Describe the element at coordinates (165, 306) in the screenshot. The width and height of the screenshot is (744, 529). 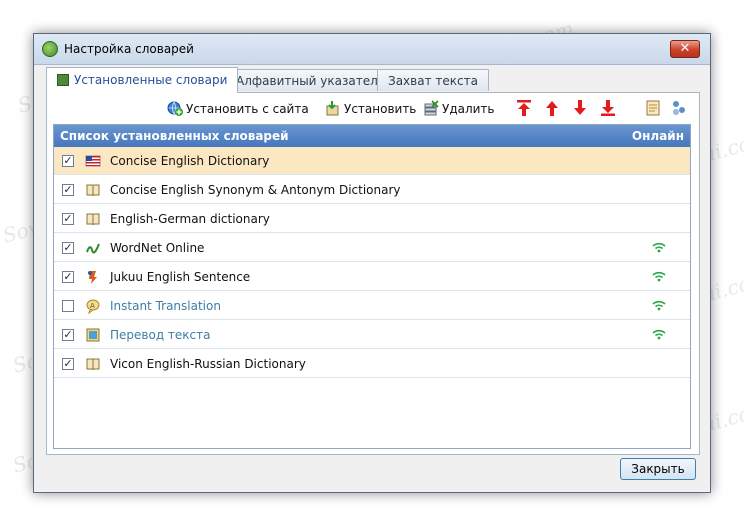
I see `dictionary-name: Instant Translation` at that location.